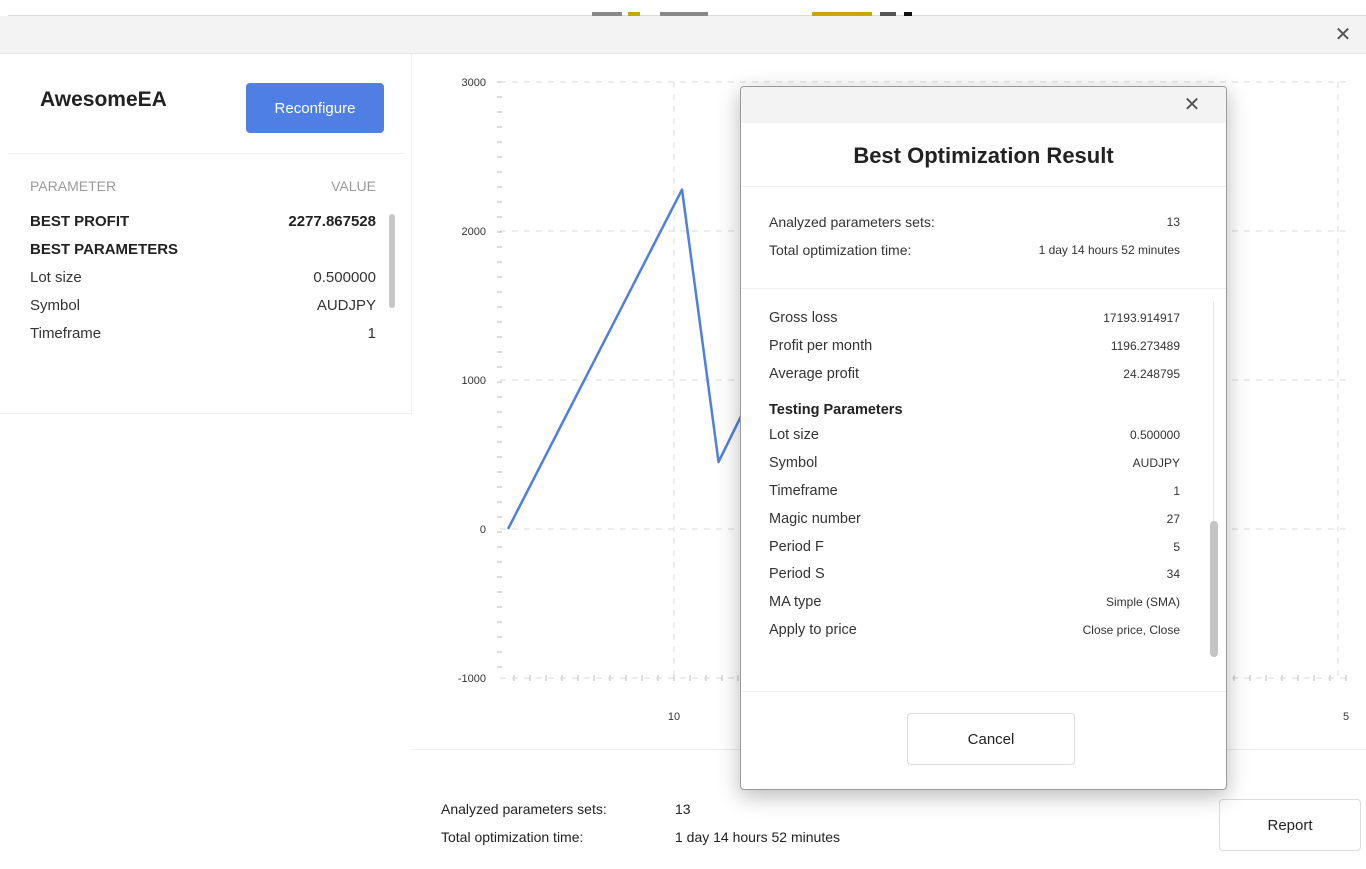 This screenshot has width=1366, height=869. Describe the element at coordinates (1214, 589) in the screenshot. I see `dialog-scrollbar-thumb` at that location.